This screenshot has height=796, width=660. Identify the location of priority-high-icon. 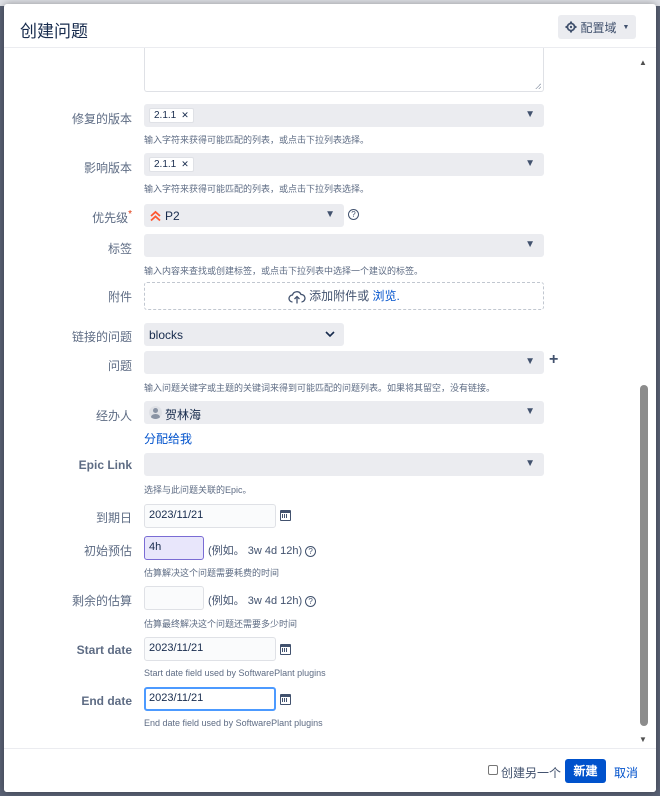
(155, 216).